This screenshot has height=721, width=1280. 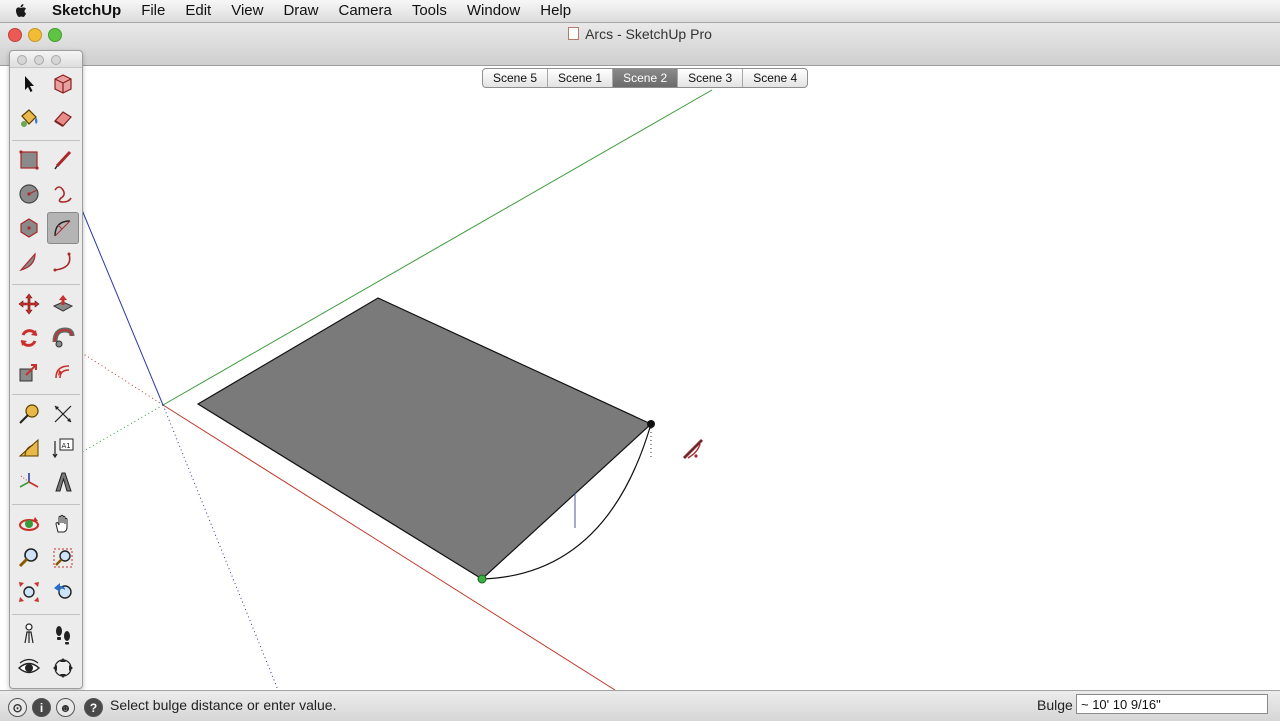 I want to click on tab-scene-2: Scene 2, so click(x=646, y=78).